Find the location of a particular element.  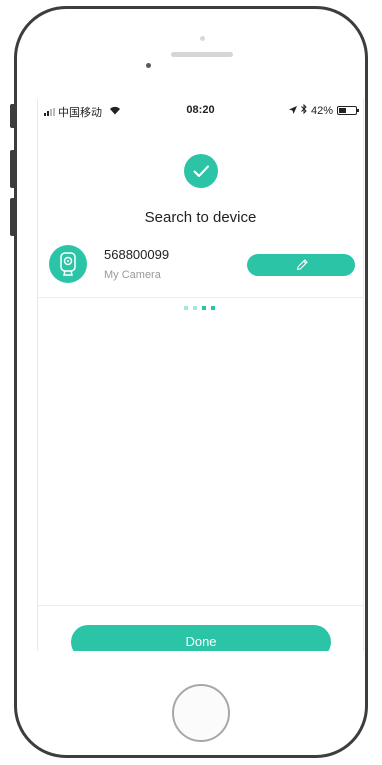

bluetooth-icon is located at coordinates (304, 110).